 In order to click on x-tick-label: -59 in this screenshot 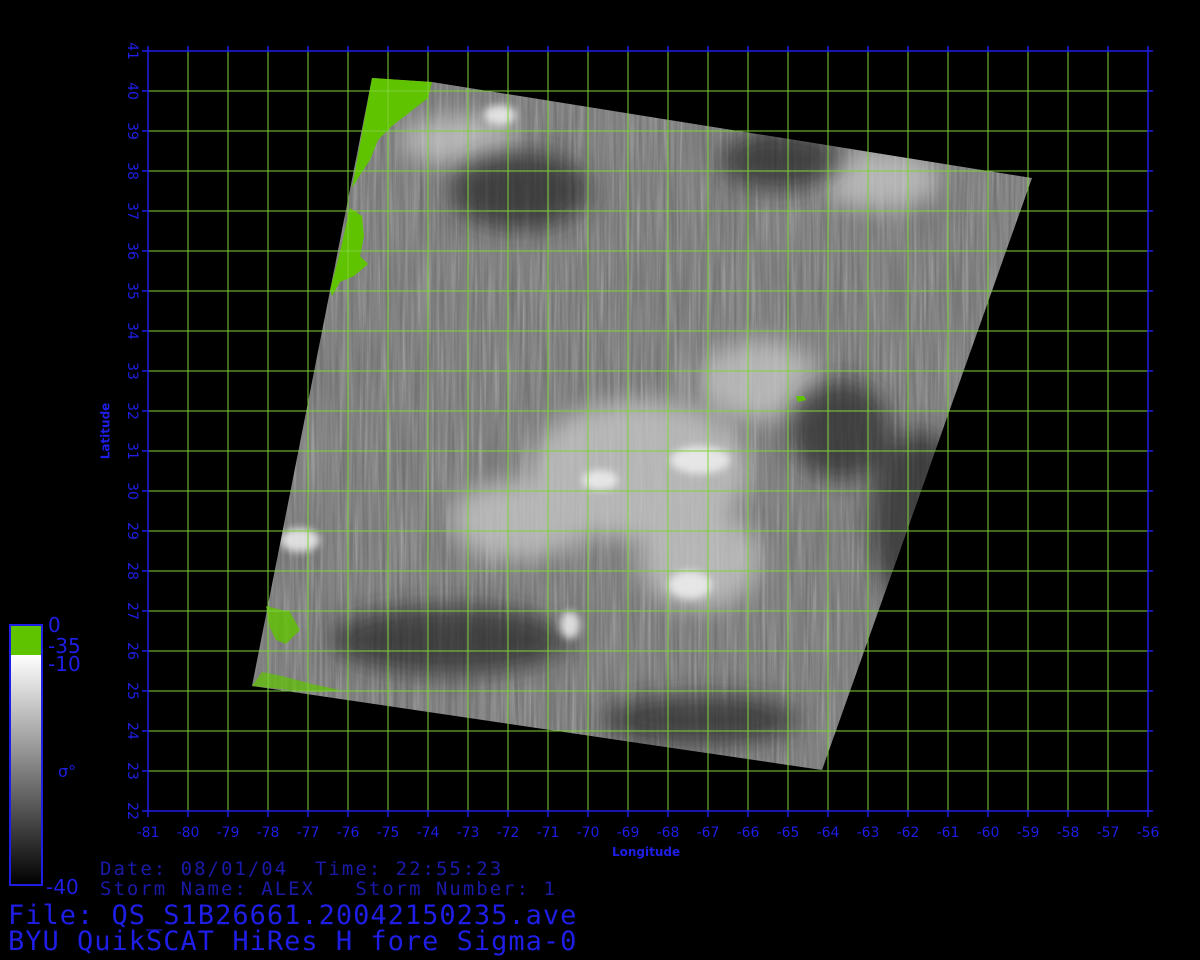, I will do `click(1028, 833)`.